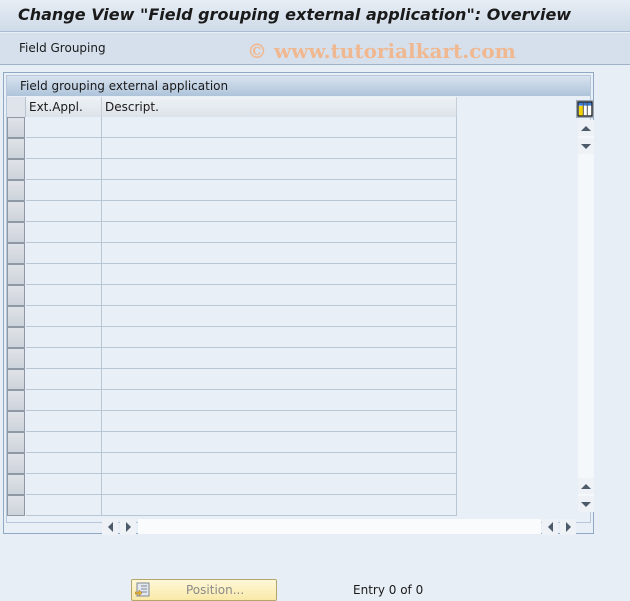  What do you see at coordinates (339, 526) in the screenshot?
I see `horizontal-scrollbar` at bounding box center [339, 526].